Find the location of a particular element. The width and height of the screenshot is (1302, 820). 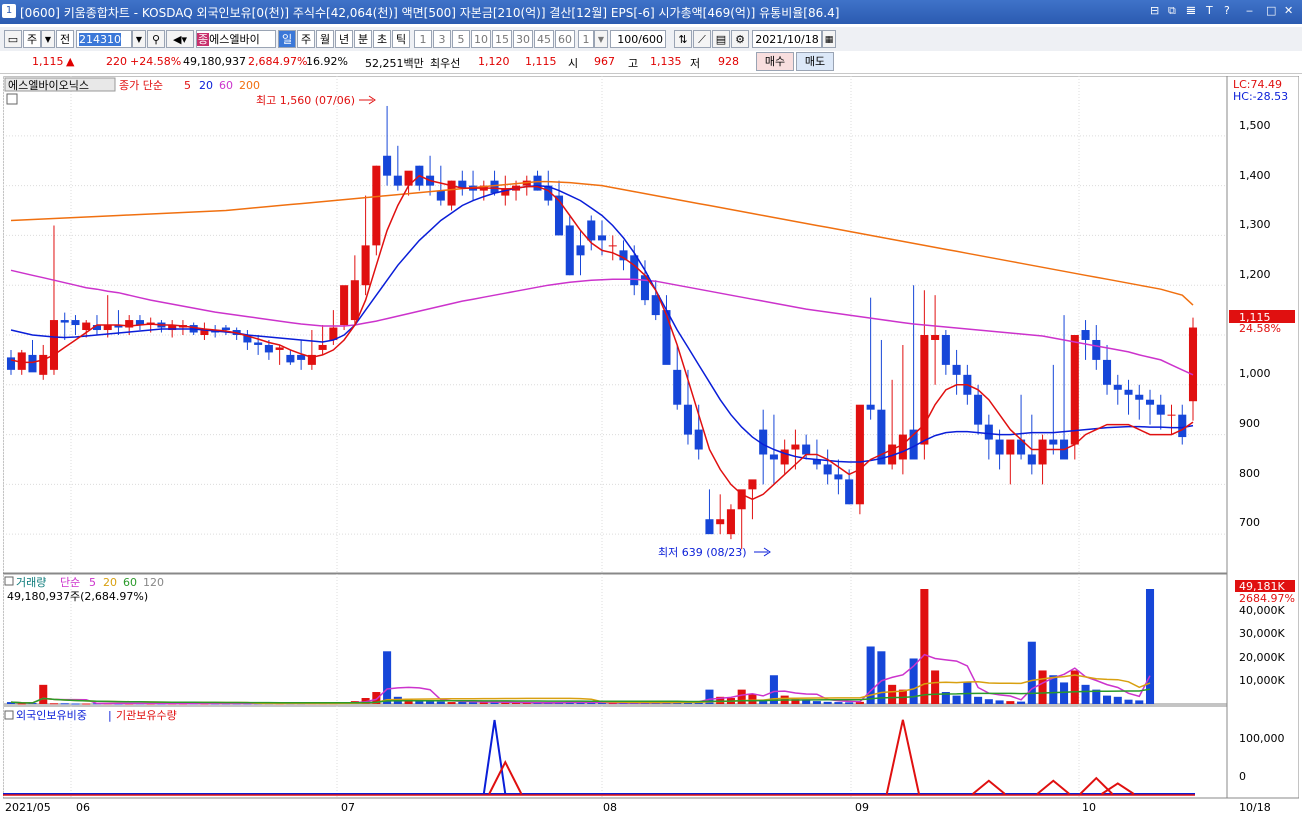

tab-monthly: 월 is located at coordinates (325, 39).